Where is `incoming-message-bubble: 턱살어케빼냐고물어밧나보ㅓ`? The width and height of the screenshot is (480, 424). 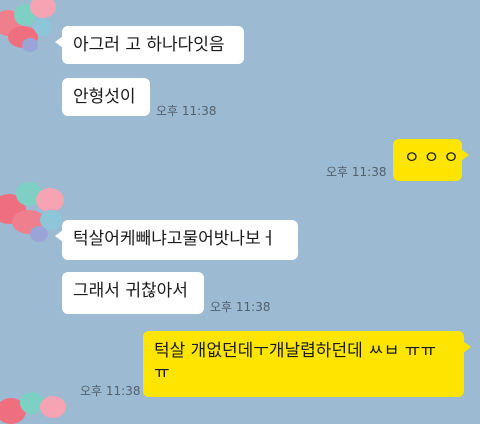 incoming-message-bubble: 턱살어케빼냐고물어밧나보ㅓ is located at coordinates (176, 240).